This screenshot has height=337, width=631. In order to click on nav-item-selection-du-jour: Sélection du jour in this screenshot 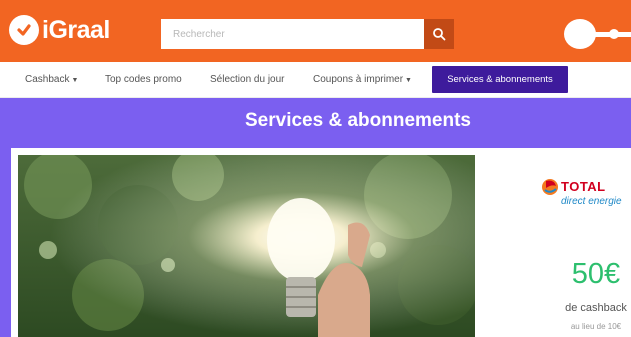, I will do `click(247, 80)`.